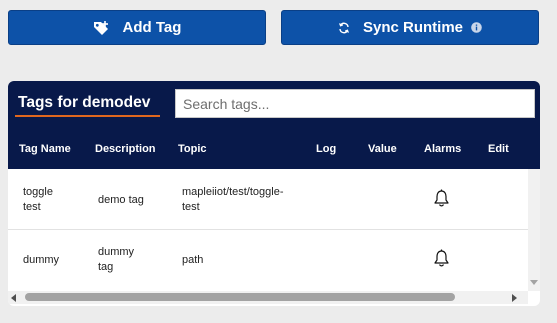  What do you see at coordinates (87, 116) in the screenshot?
I see `title-underline` at bounding box center [87, 116].